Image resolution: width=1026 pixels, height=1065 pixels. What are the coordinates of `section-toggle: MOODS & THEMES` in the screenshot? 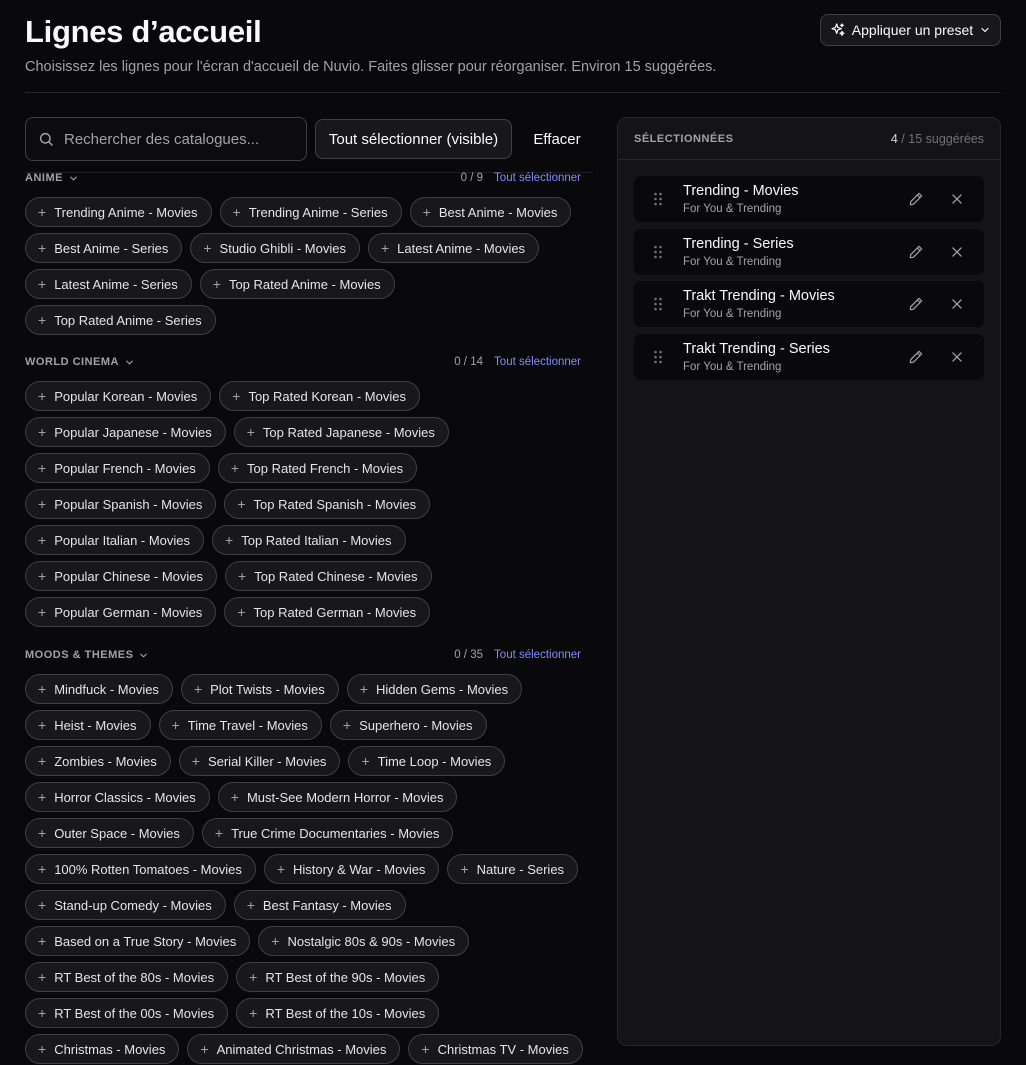 It's located at (87, 655).